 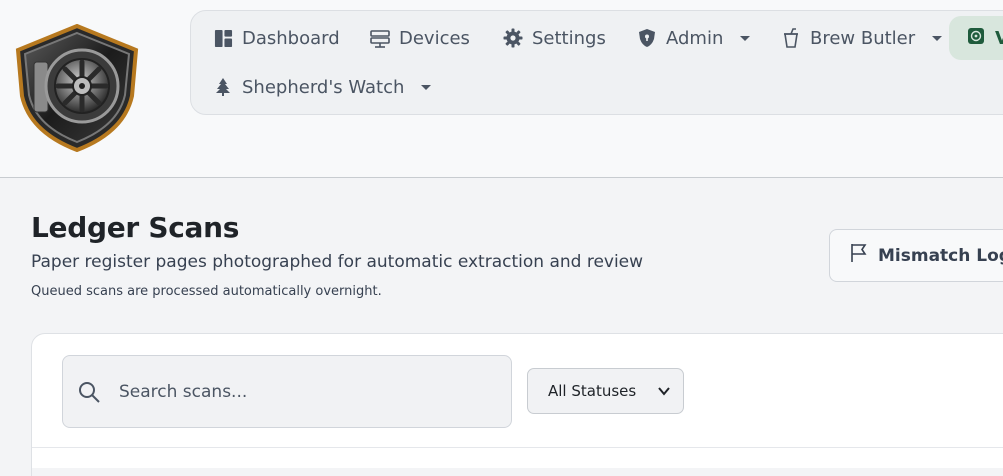 What do you see at coordinates (135, 227) in the screenshot?
I see `page-title: Ledger Scans` at bounding box center [135, 227].